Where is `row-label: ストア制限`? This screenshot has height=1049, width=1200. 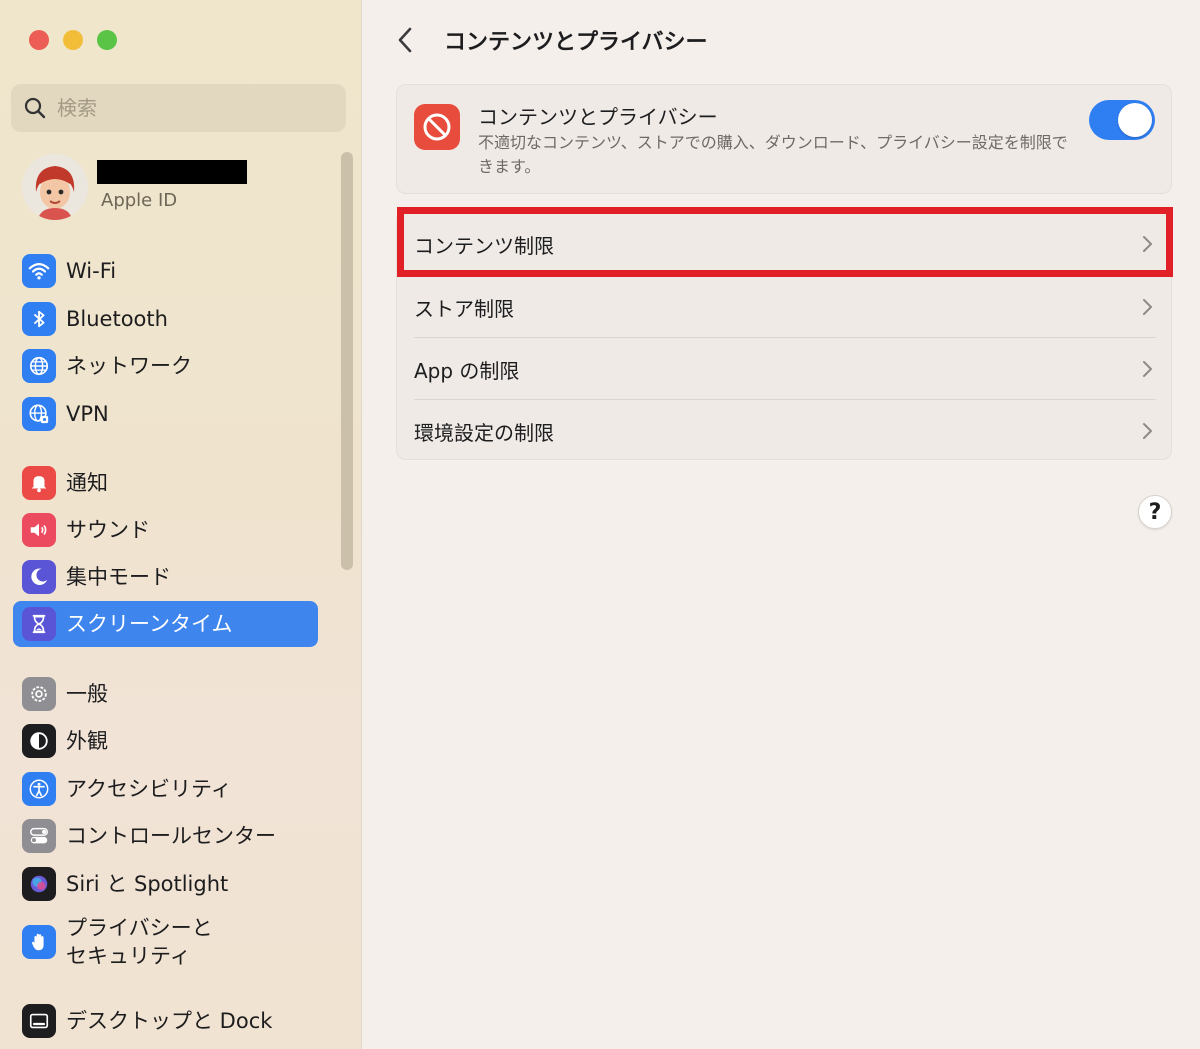 row-label: ストア制限 is located at coordinates (464, 308).